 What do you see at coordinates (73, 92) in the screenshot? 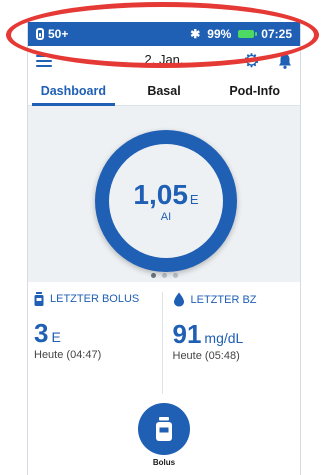
I see `tab-dashboard: Dashboard` at bounding box center [73, 92].